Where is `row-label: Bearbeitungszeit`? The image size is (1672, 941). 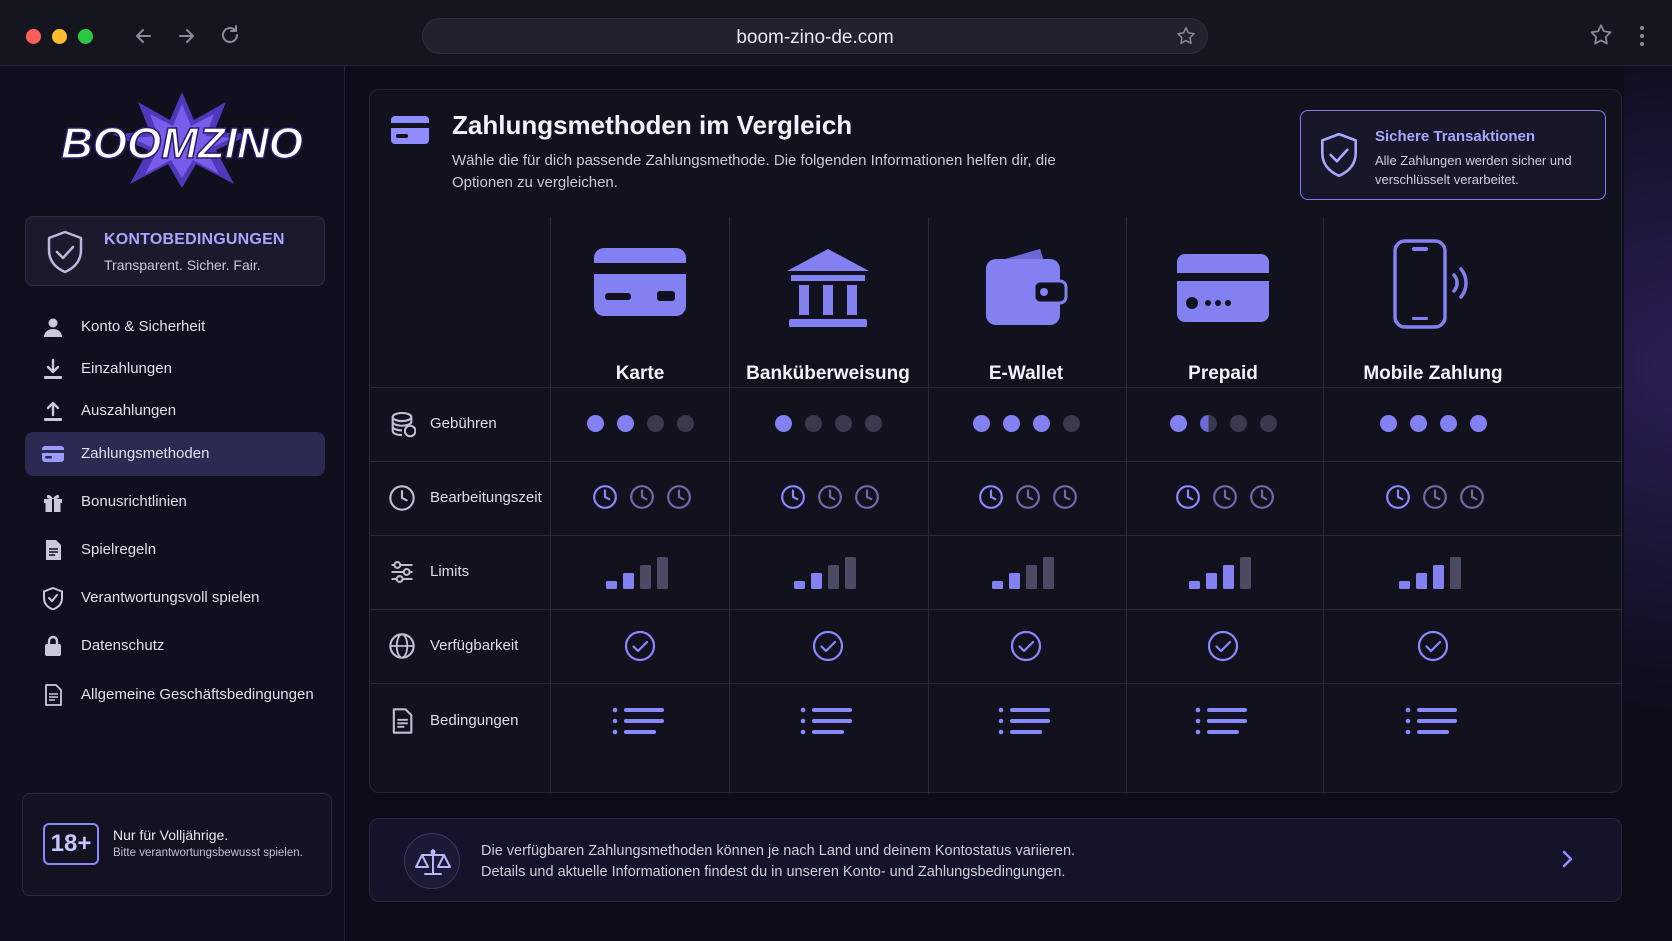 row-label: Bearbeitungszeit is located at coordinates (486, 497).